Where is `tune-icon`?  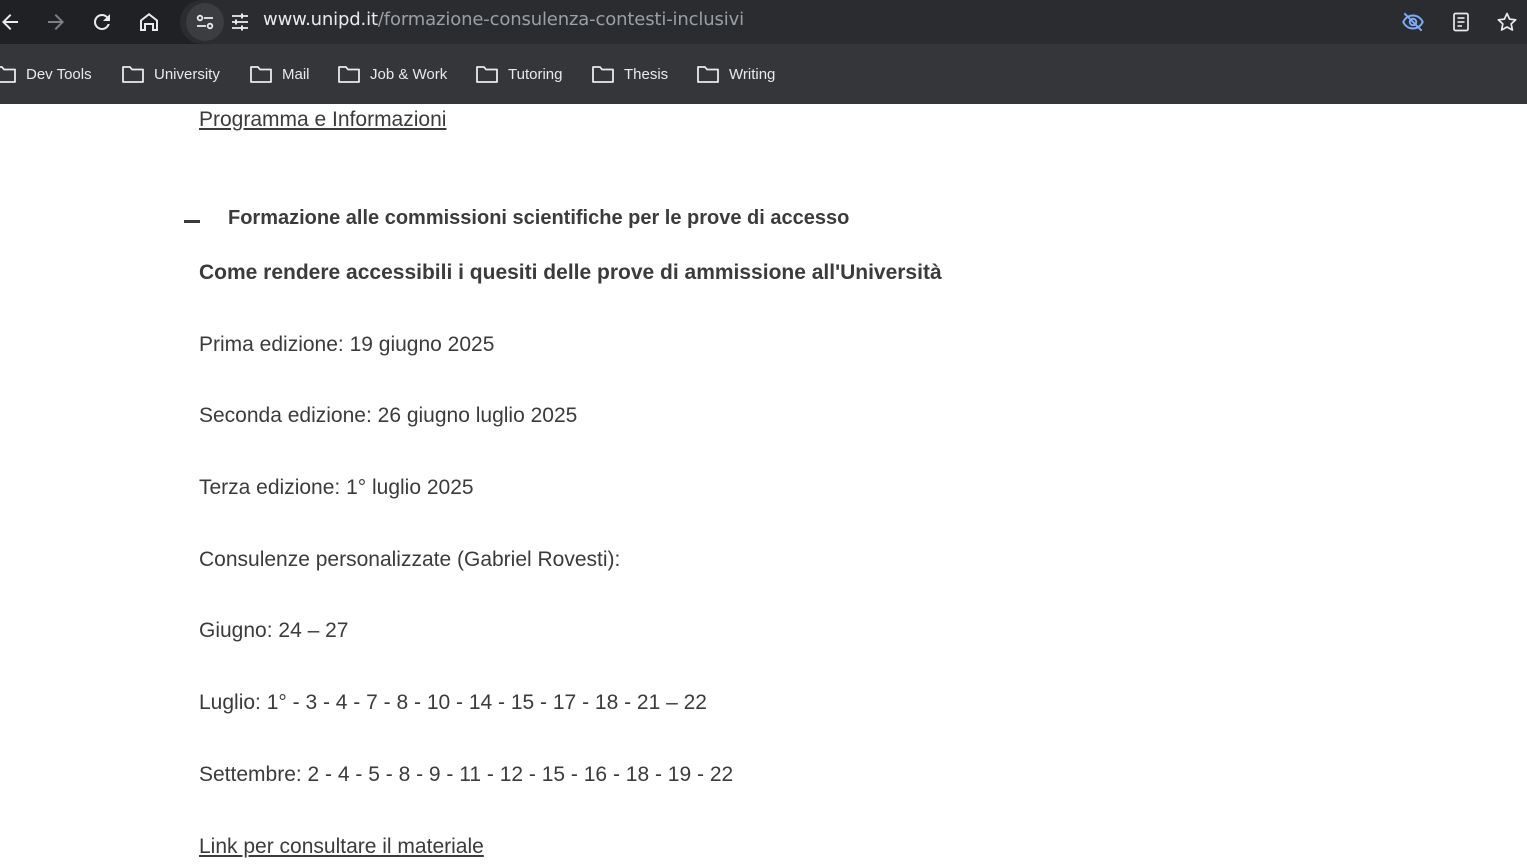 tune-icon is located at coordinates (240, 22).